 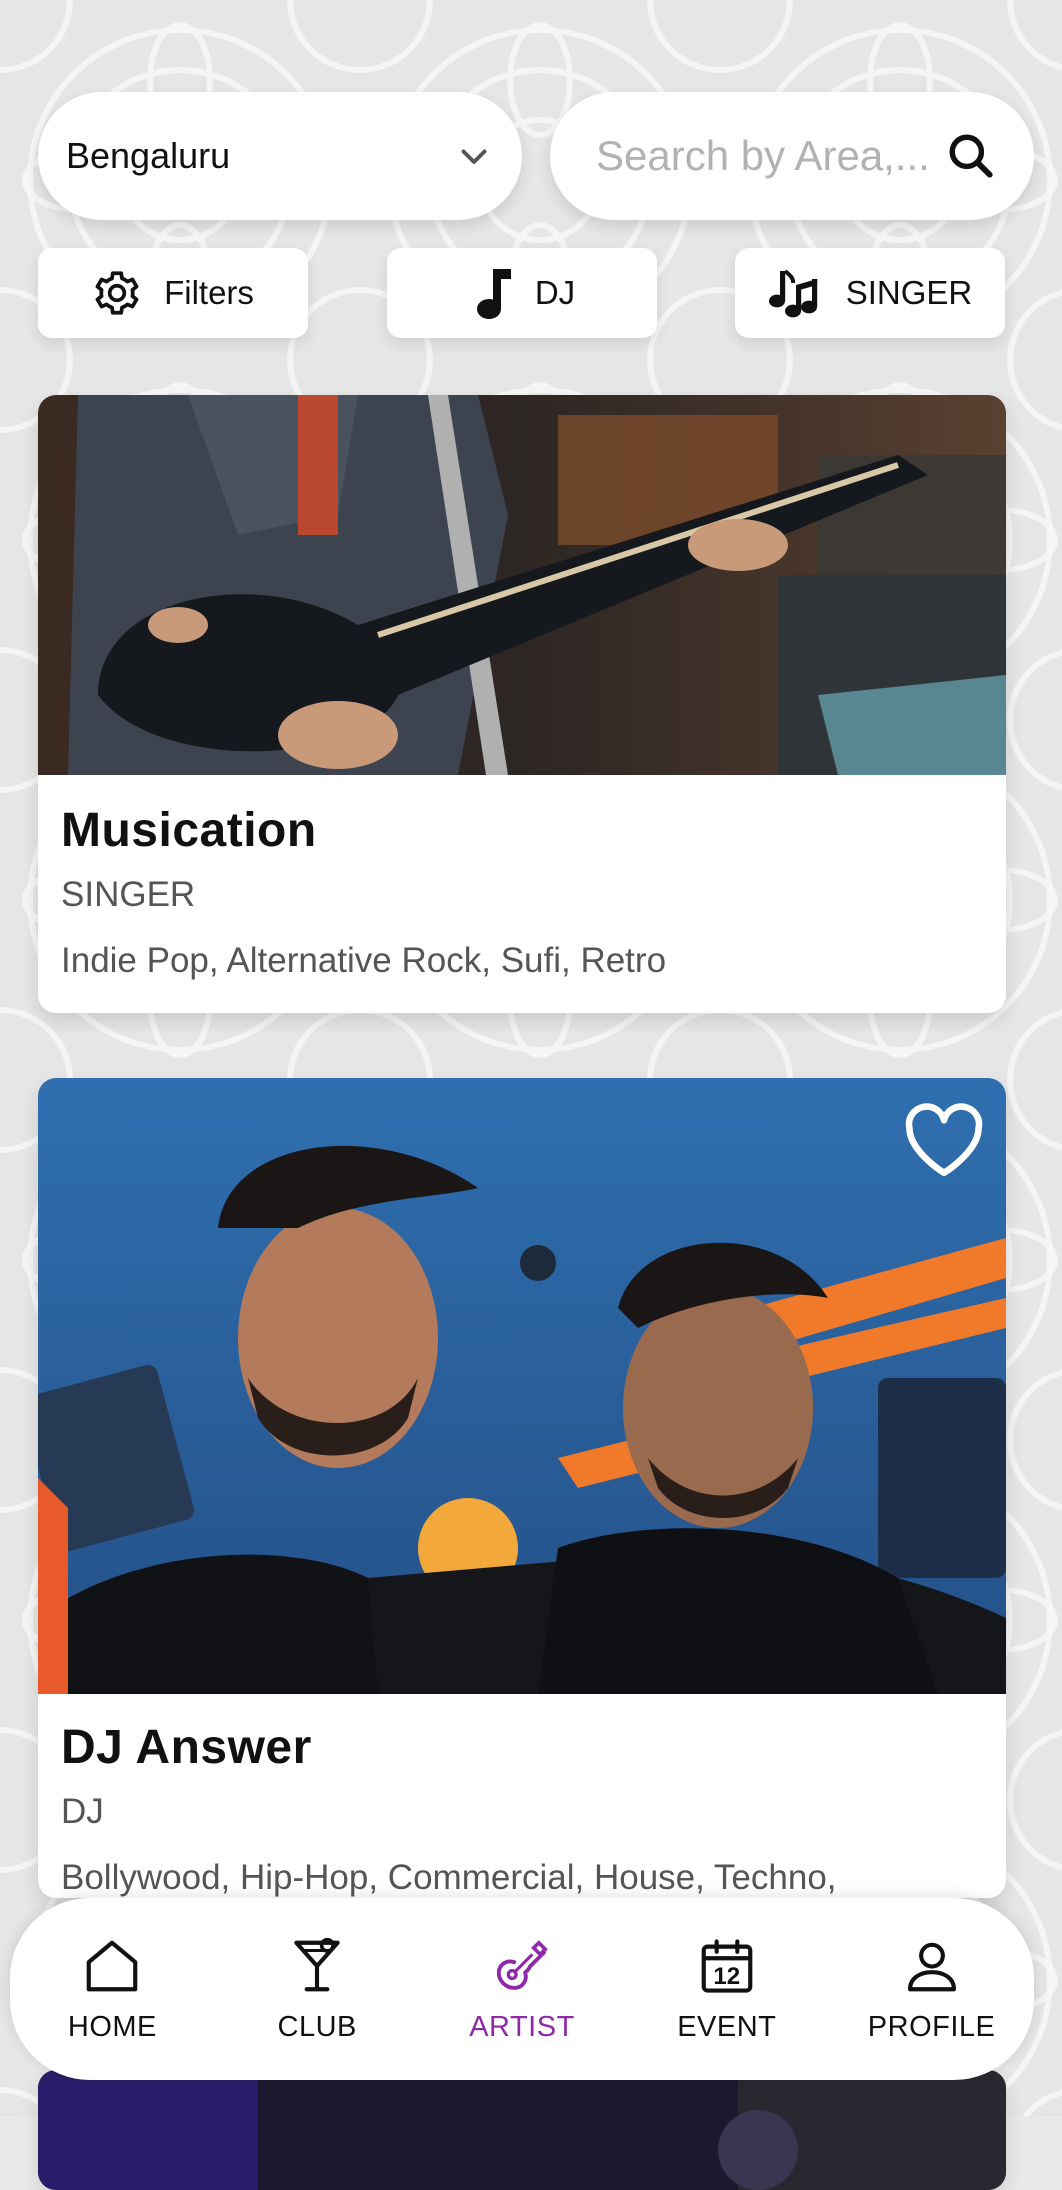 What do you see at coordinates (522, 293) in the screenshot?
I see `dj-filter-button: DJ` at bounding box center [522, 293].